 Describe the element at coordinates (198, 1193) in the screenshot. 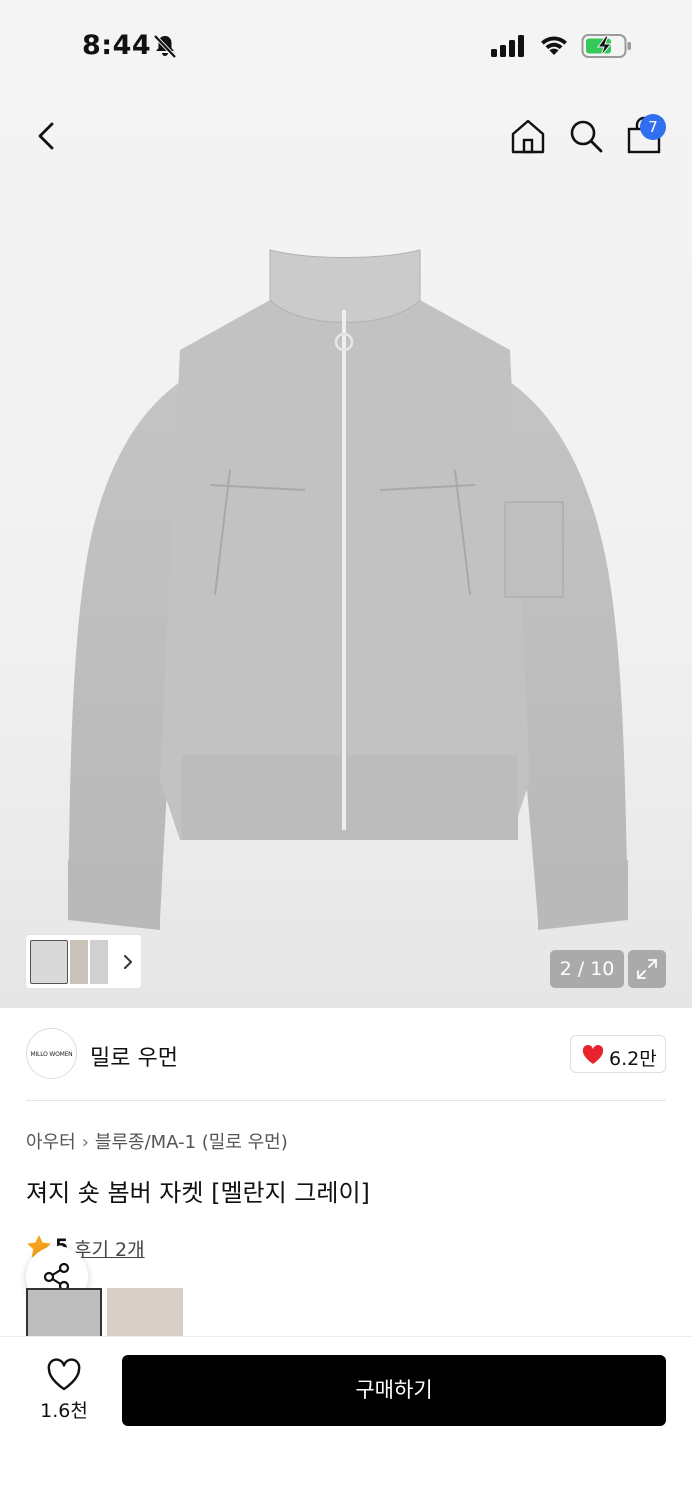

I see `product-title: 져지 숏 봄버 자켓 [멜란지 그레이]` at that location.